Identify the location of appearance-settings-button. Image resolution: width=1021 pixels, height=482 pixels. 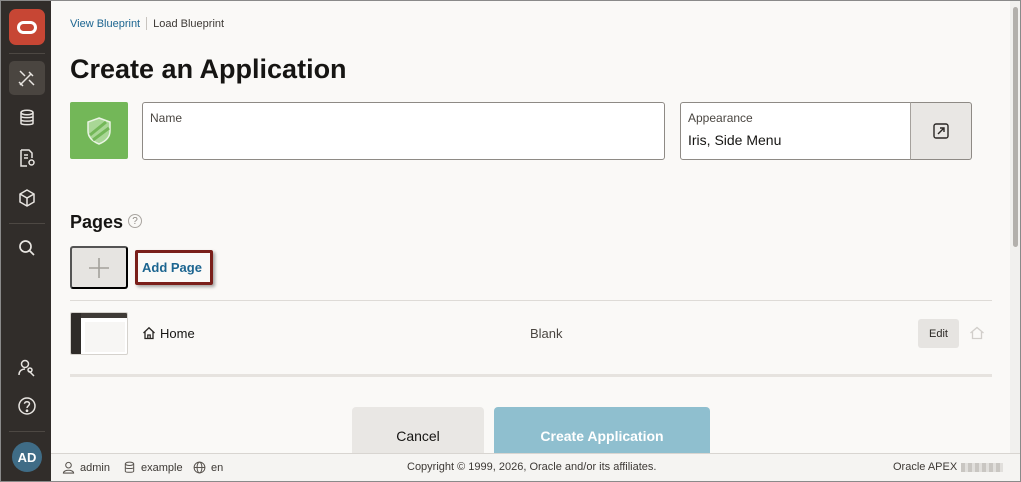
(941, 131).